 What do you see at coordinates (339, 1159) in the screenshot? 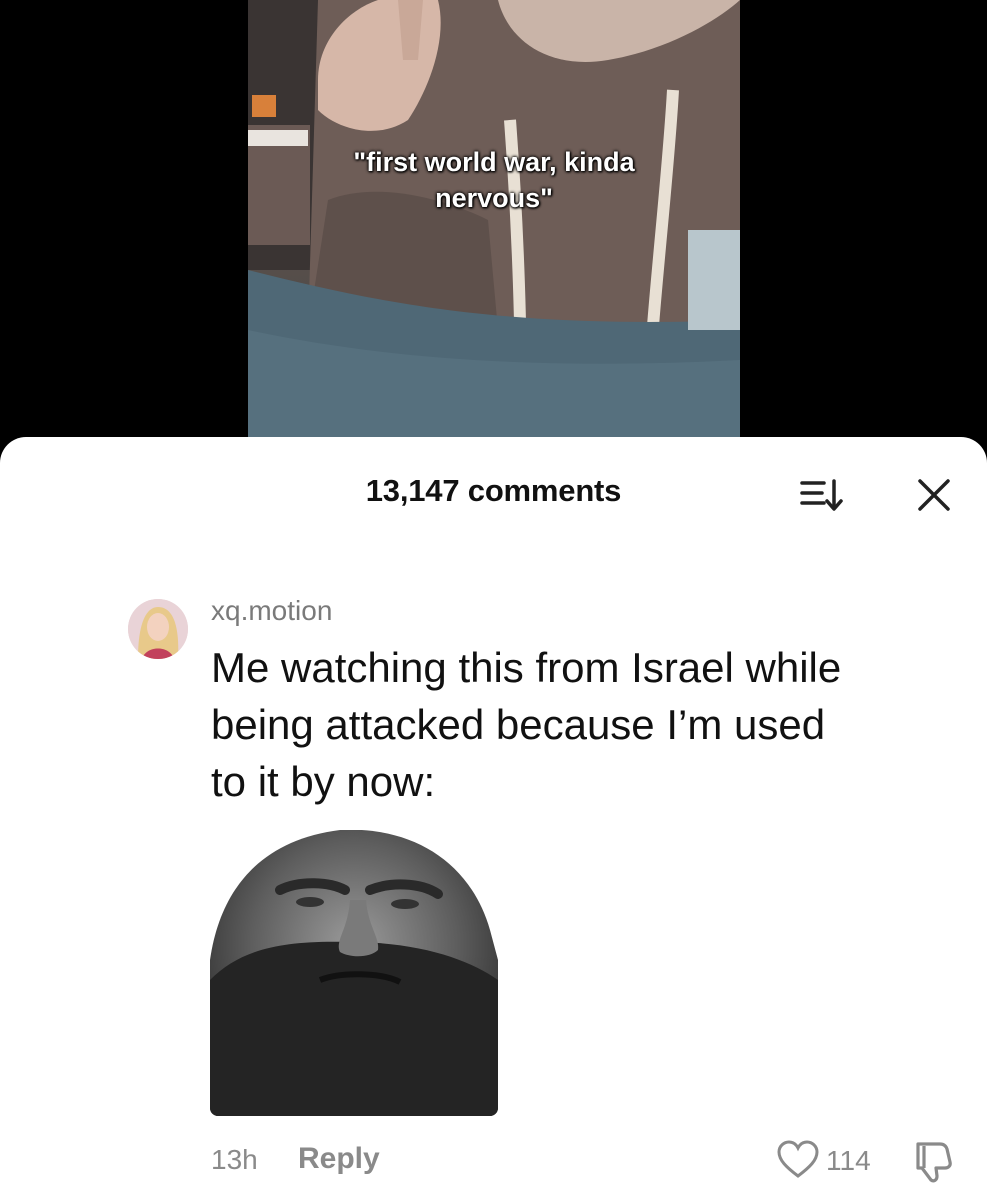
I see `reply-button: Reply` at bounding box center [339, 1159].